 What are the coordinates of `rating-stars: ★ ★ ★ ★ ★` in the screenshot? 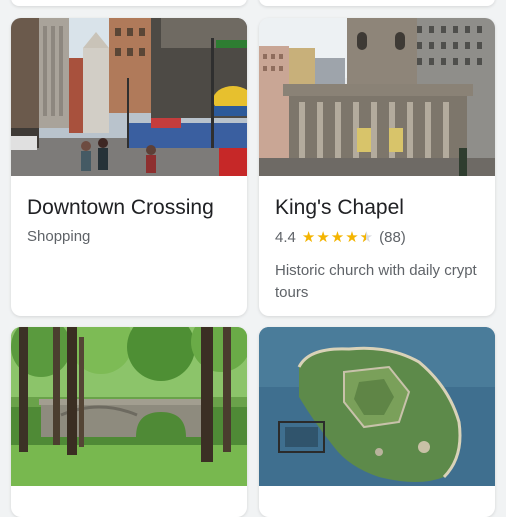 It's located at (337, 237).